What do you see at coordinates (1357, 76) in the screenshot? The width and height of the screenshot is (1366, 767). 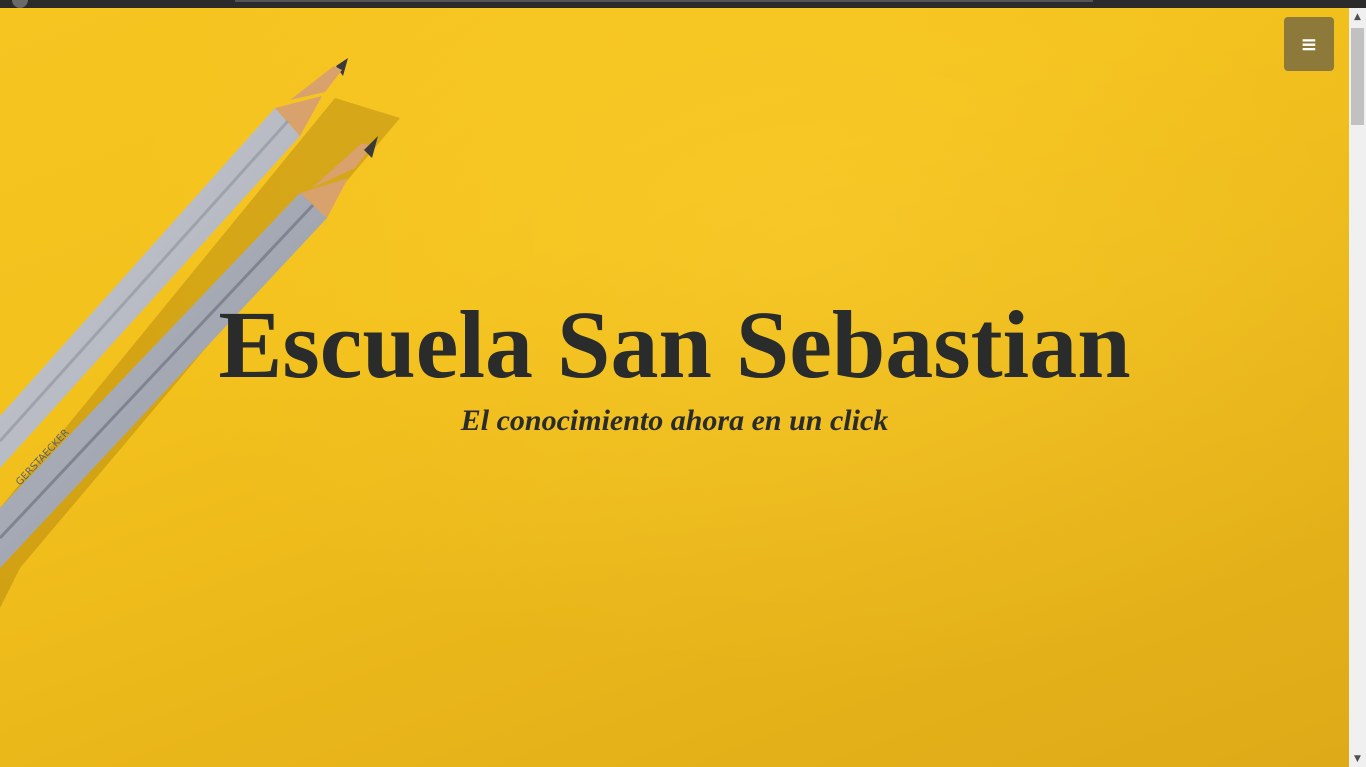 I see `scrollbar-thumb` at bounding box center [1357, 76].